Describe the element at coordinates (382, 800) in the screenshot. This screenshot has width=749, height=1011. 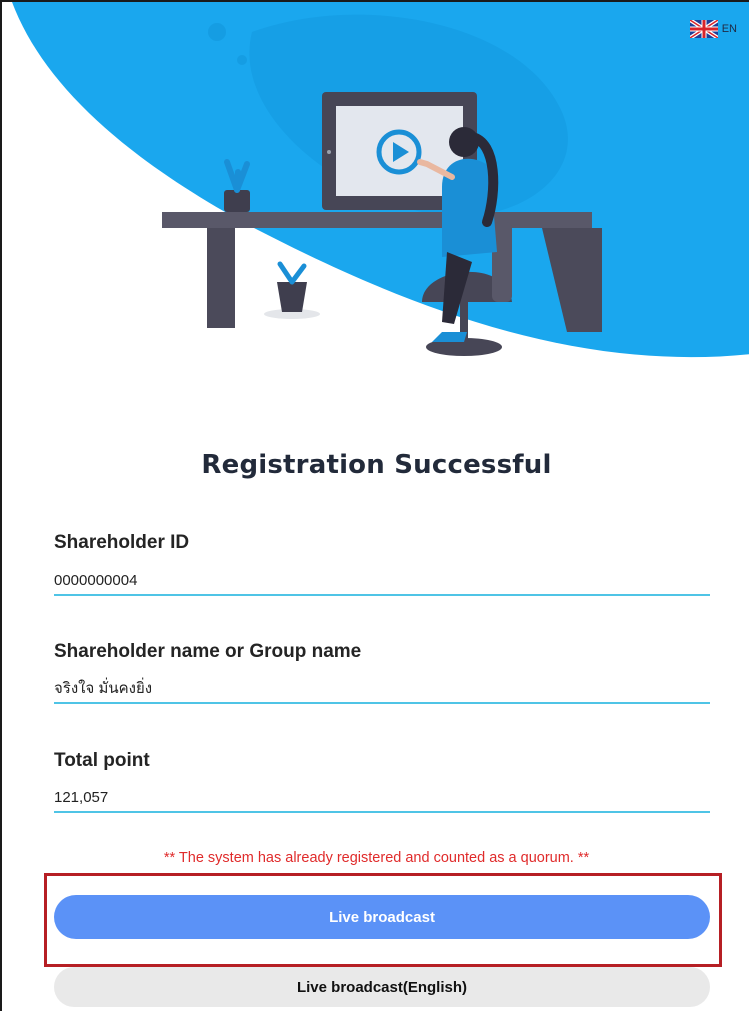
I see `total-point-field: 121,057` at that location.